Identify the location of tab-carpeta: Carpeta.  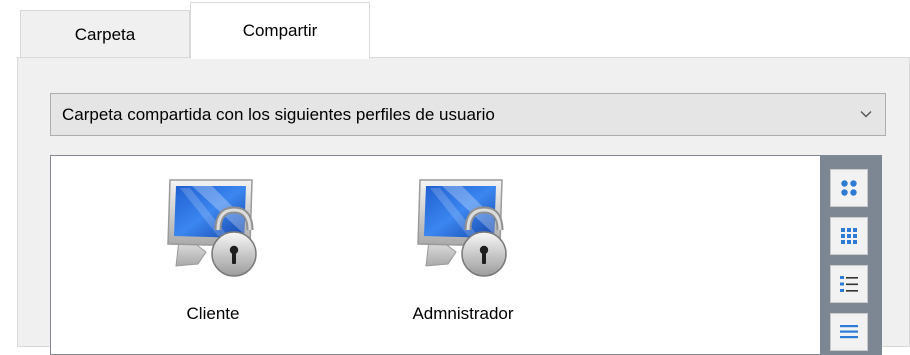
(105, 34).